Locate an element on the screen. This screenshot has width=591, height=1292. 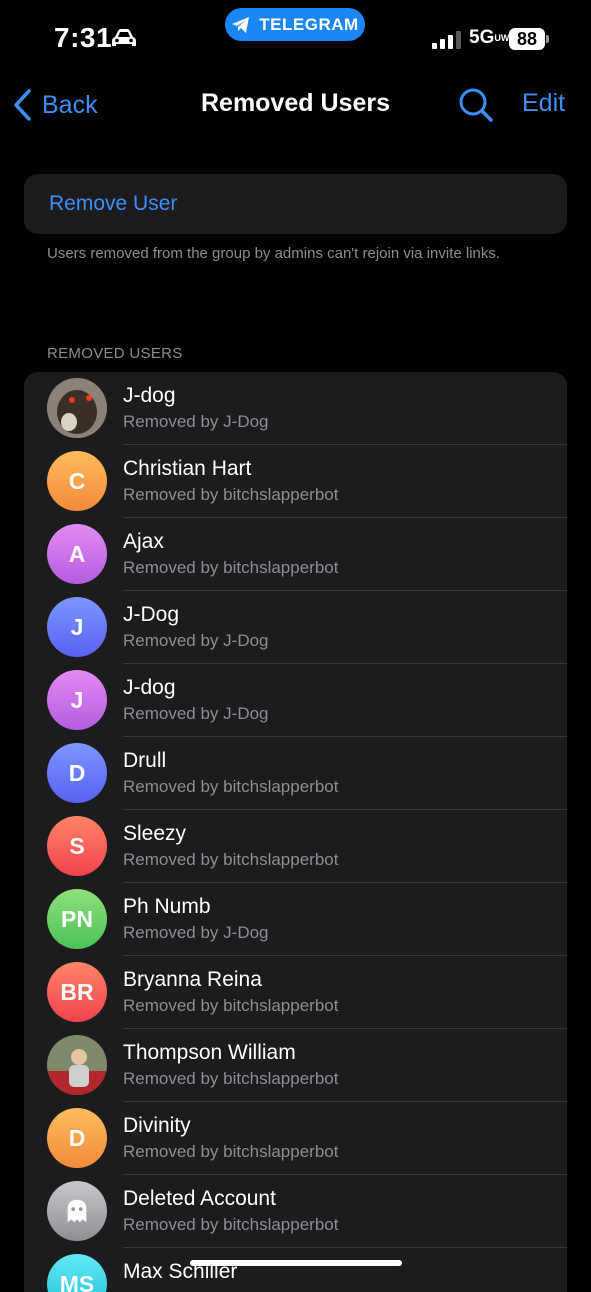
user-row: PN Ph Numb Removed by J-Dog is located at coordinates (295, 919).